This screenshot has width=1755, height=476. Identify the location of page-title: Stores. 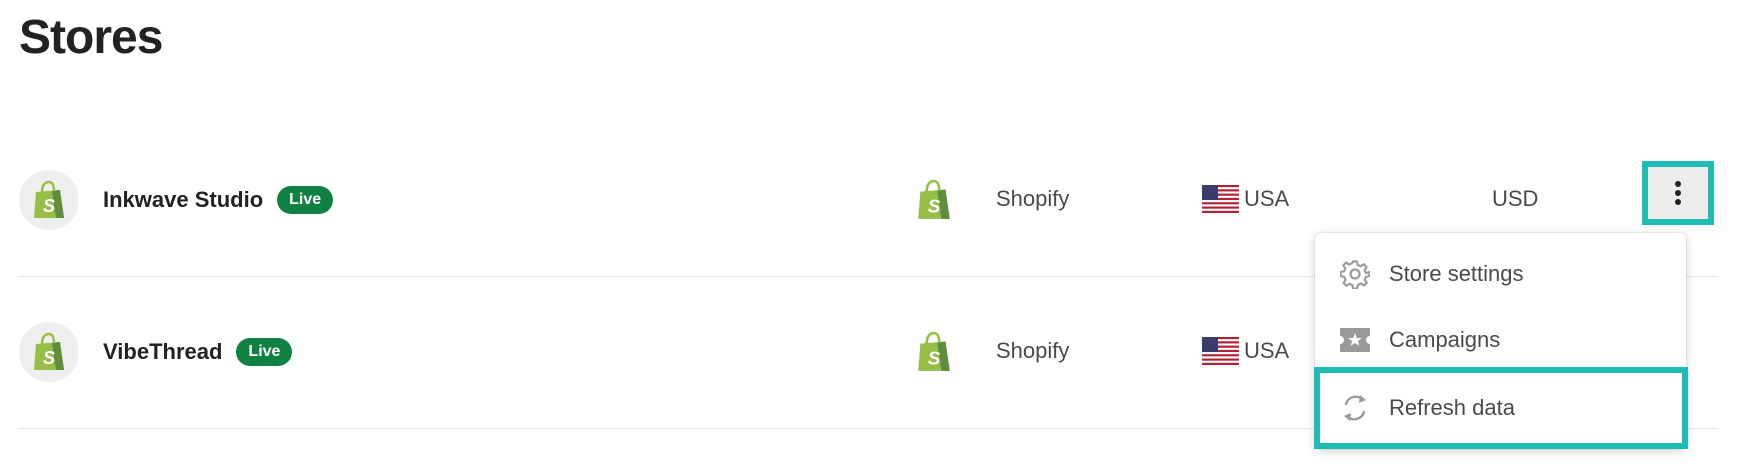
(91, 37).